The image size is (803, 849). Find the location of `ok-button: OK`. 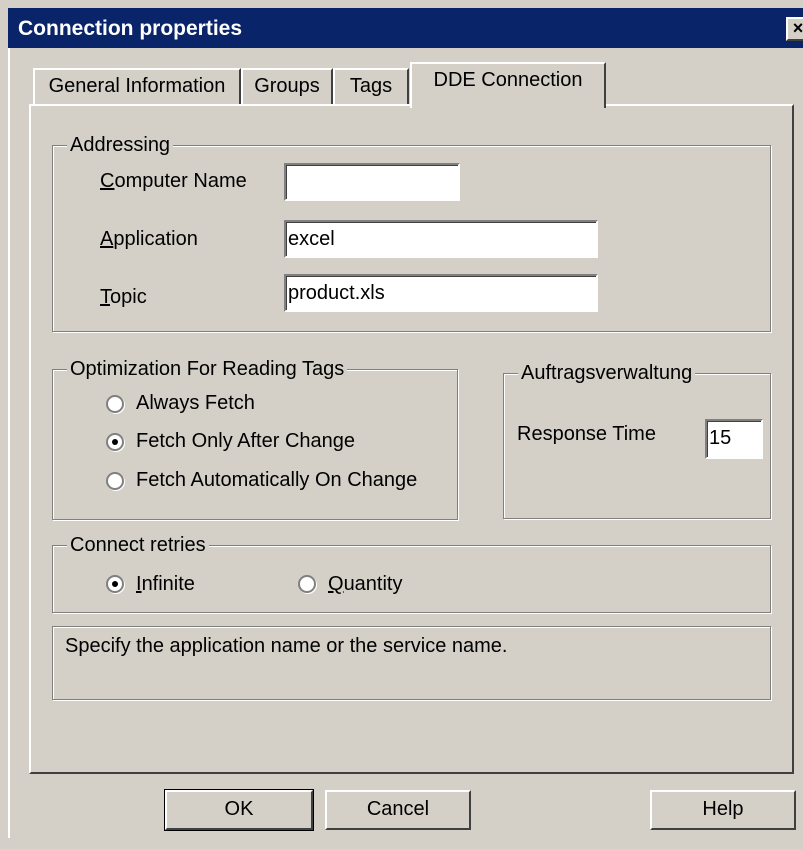

ok-button: OK is located at coordinates (239, 810).